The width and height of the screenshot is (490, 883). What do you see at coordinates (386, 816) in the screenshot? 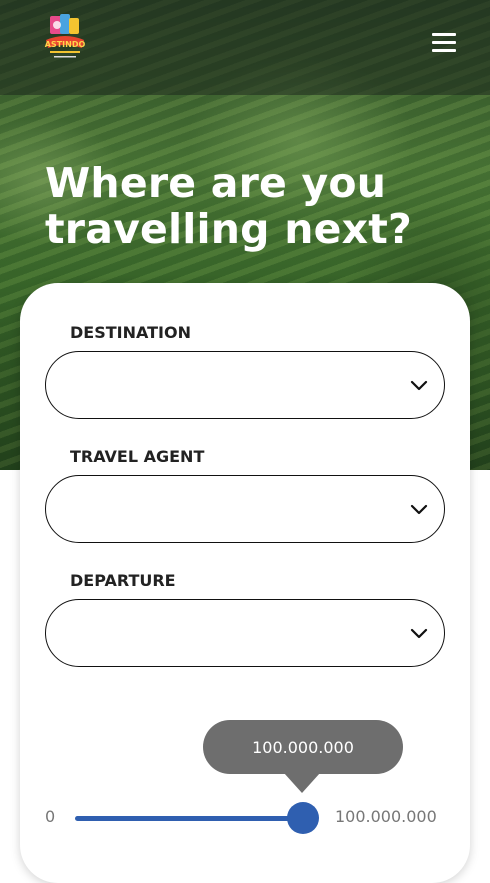
I see `slider-max-label: 100.000.000` at bounding box center [386, 816].